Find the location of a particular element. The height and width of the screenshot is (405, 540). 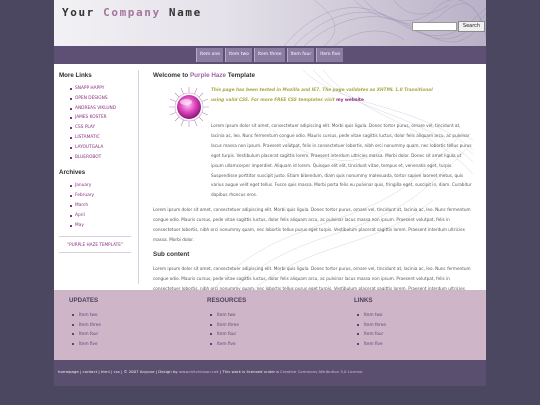

license-text: | This work is licensed under a is located at coordinates (249, 371).